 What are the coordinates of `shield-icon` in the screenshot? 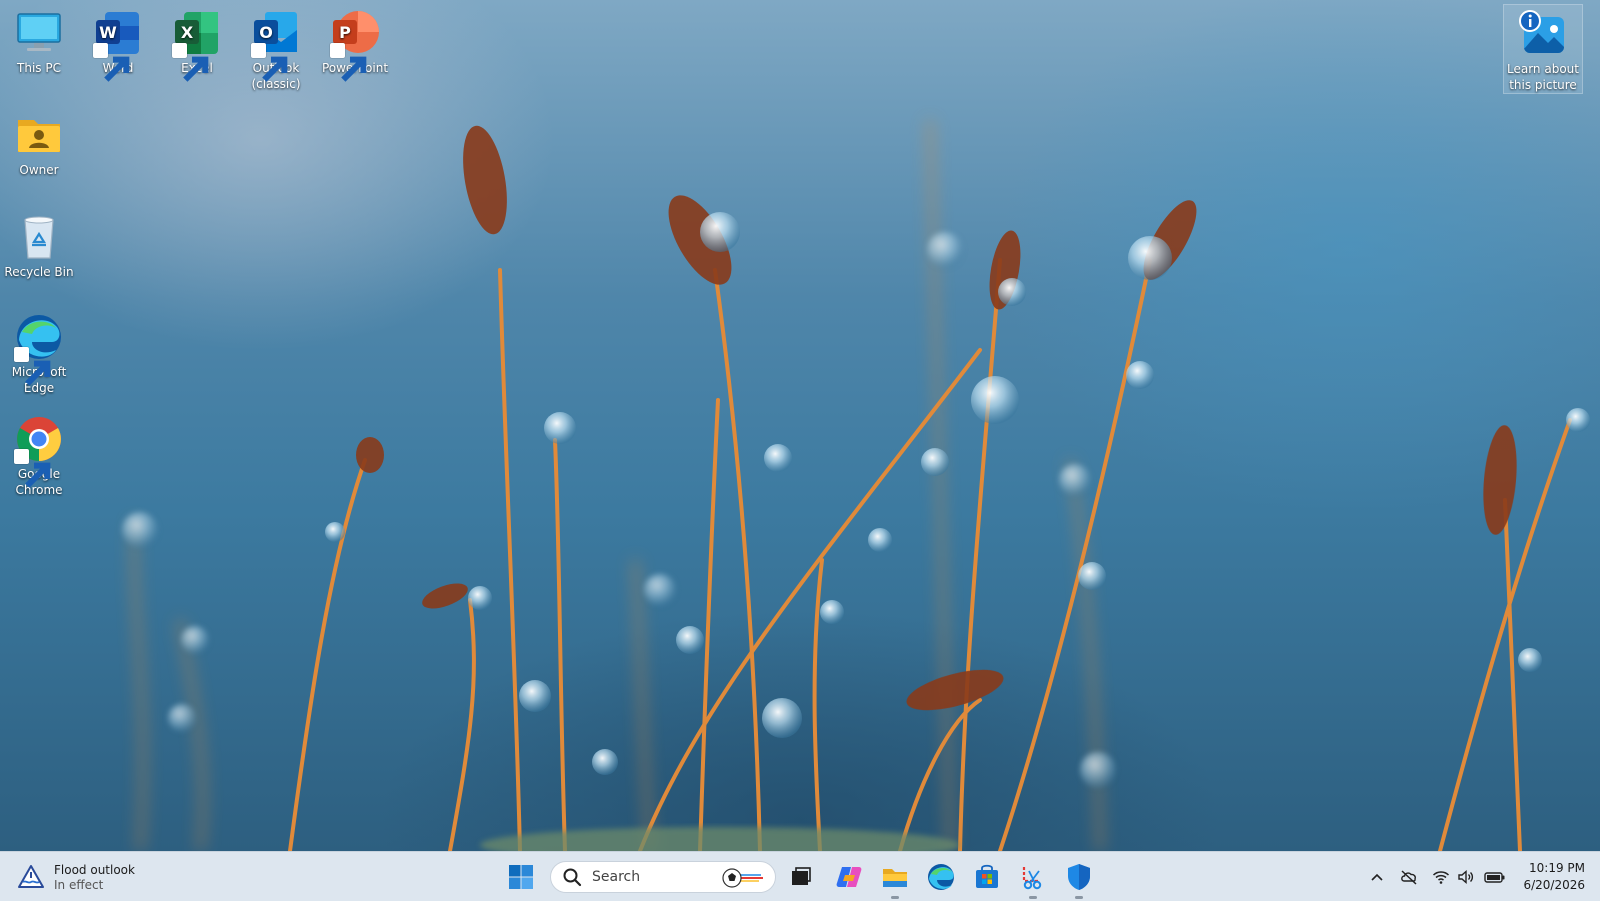 It's located at (1079, 877).